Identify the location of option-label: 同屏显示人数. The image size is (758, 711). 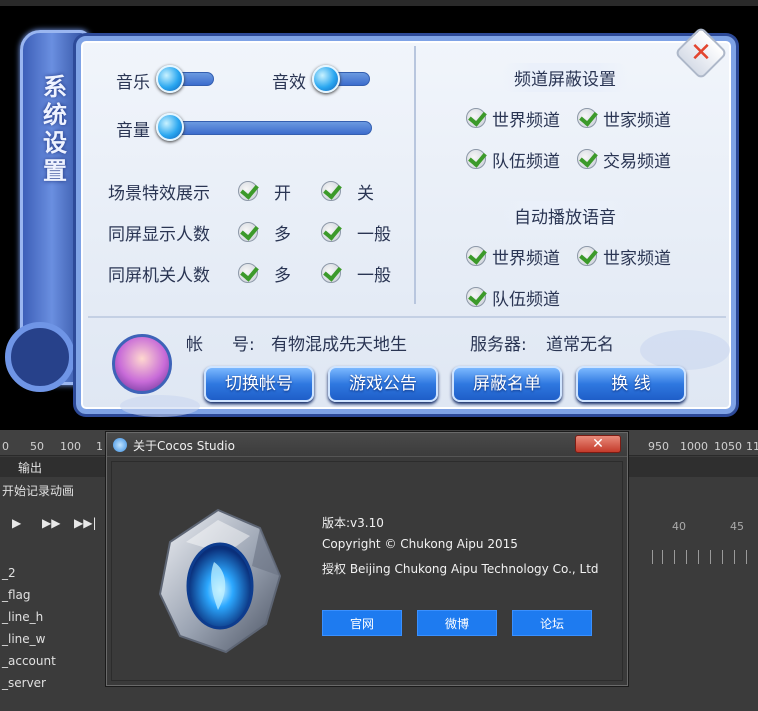
(159, 235).